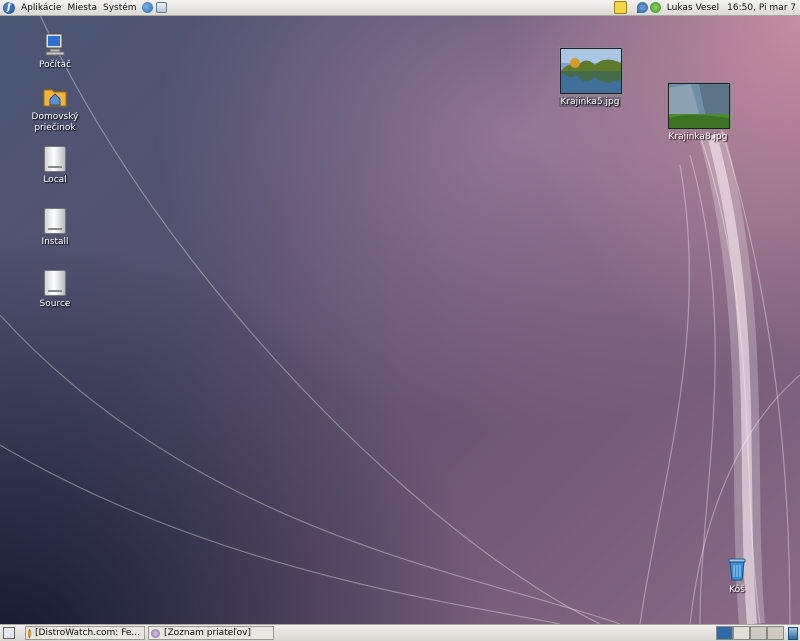 The height and width of the screenshot is (641, 800). Describe the element at coordinates (161, 7) in the screenshot. I see `mail-client-icon` at that location.